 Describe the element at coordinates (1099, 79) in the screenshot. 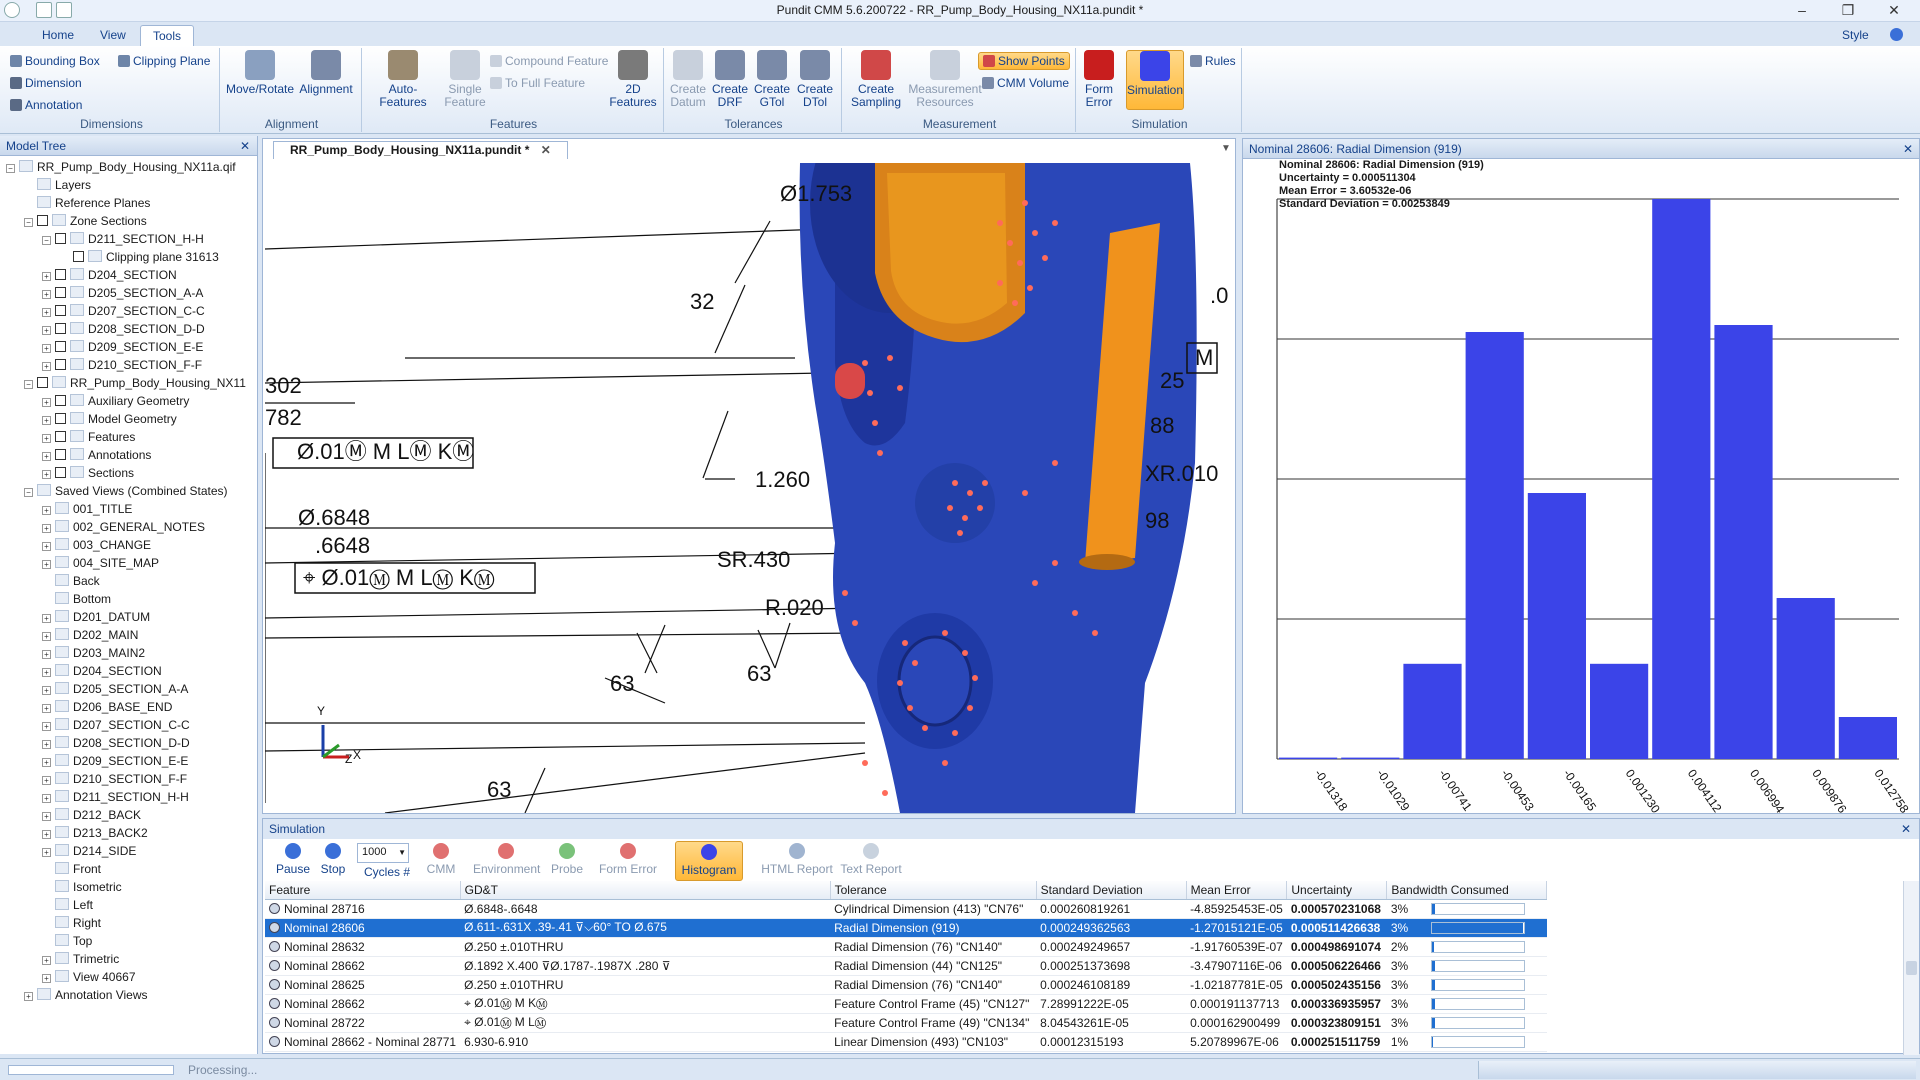

I see `form-error-button: Form Error` at that location.